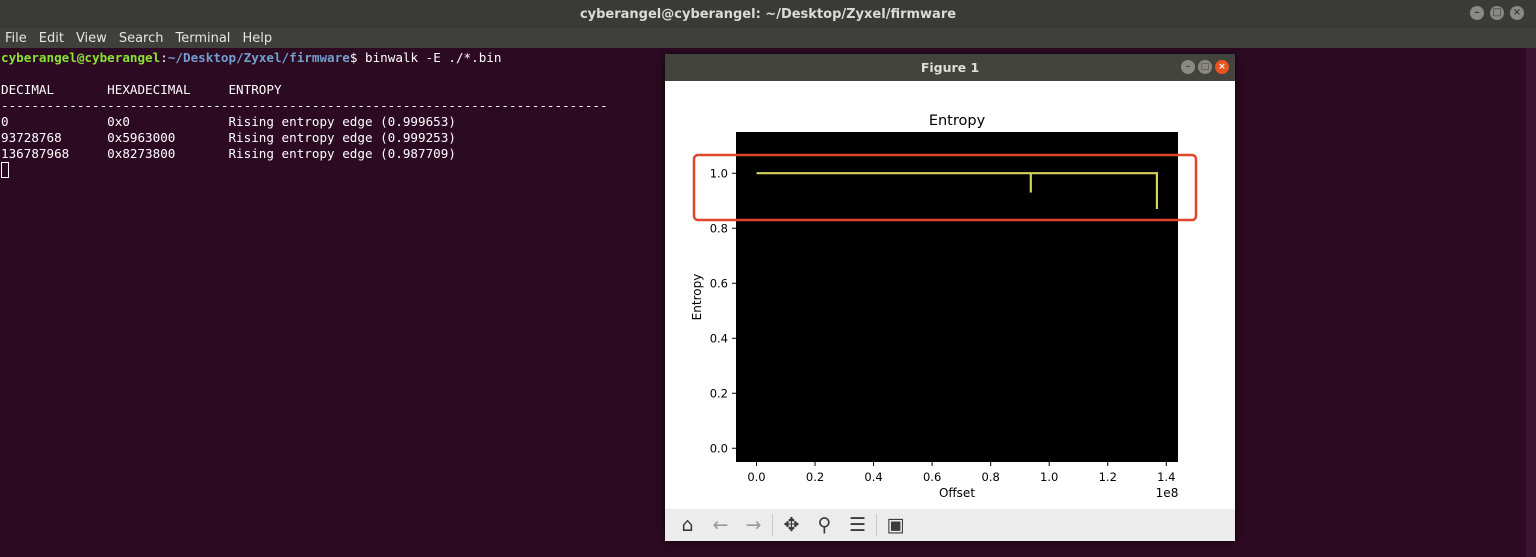 The height and width of the screenshot is (557, 1536). I want to click on menu-help: Help, so click(257, 38).